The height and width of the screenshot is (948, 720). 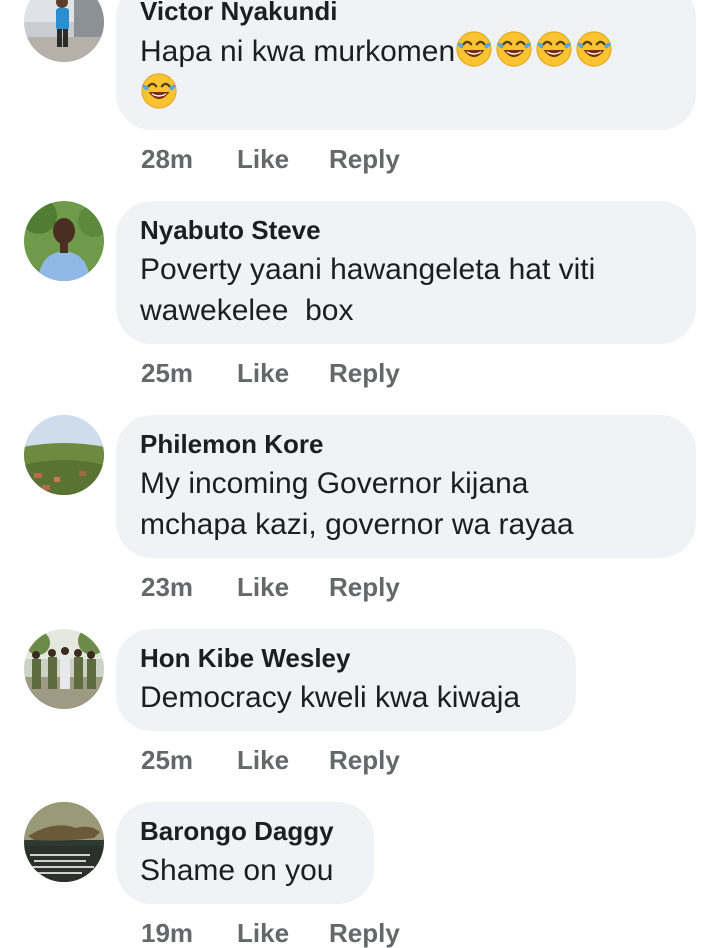 What do you see at coordinates (406, 444) in the screenshot?
I see `comment-author: Philemon Kore` at bounding box center [406, 444].